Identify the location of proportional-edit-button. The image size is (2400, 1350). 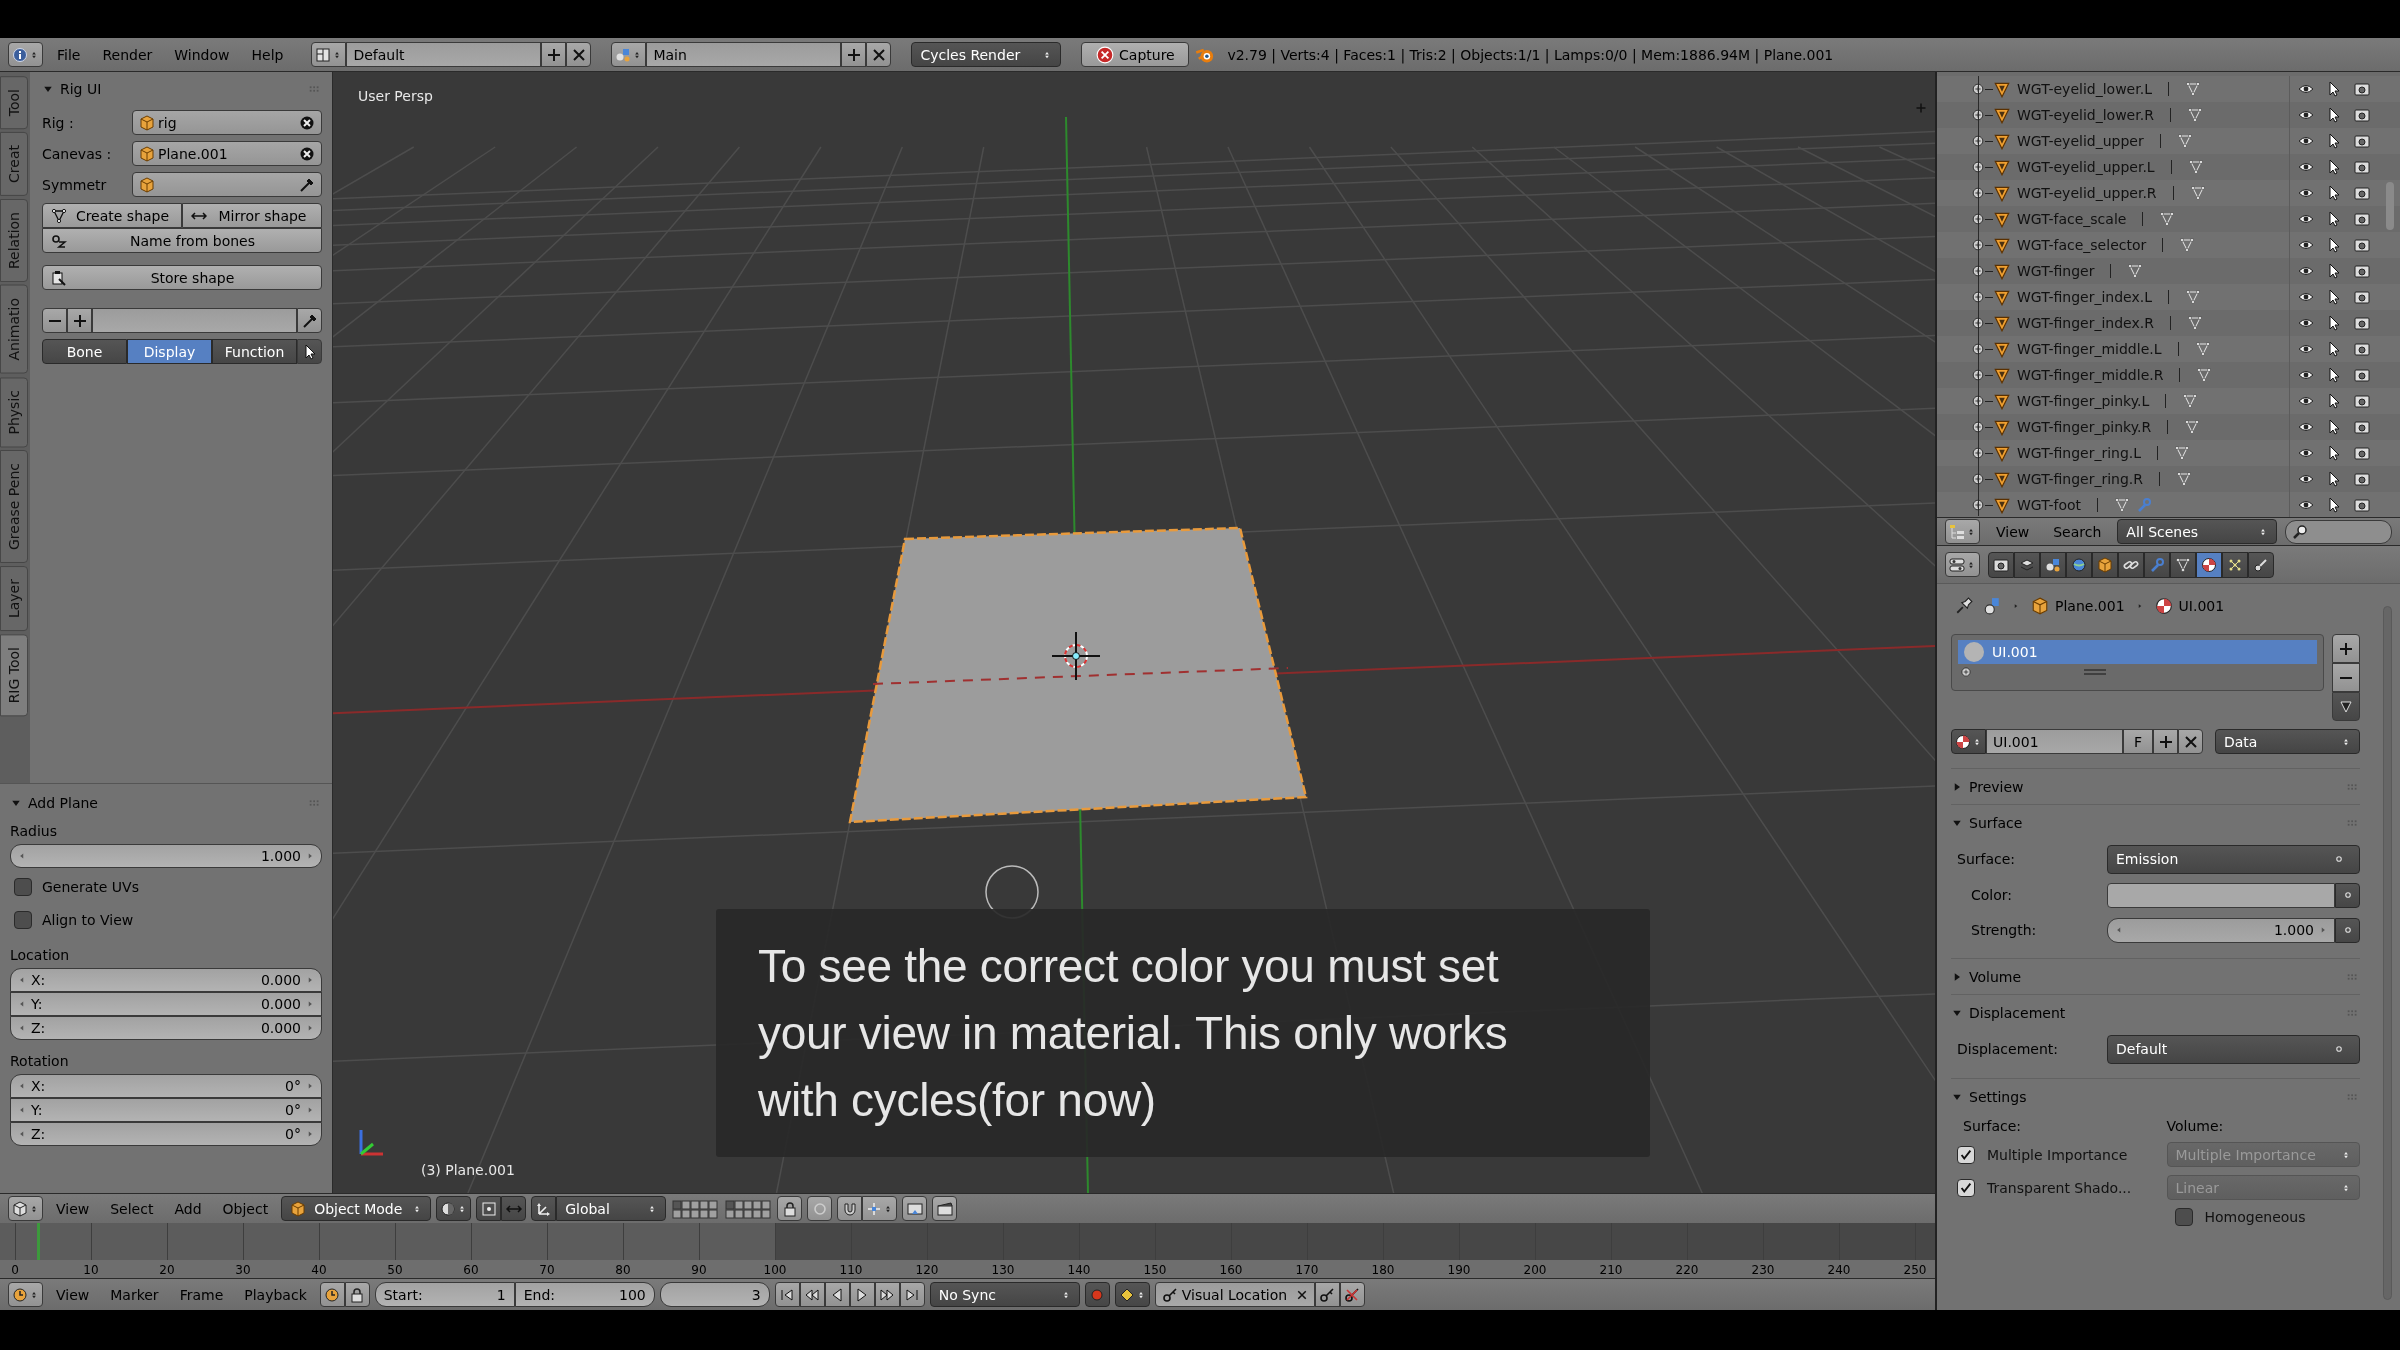
(820, 1208).